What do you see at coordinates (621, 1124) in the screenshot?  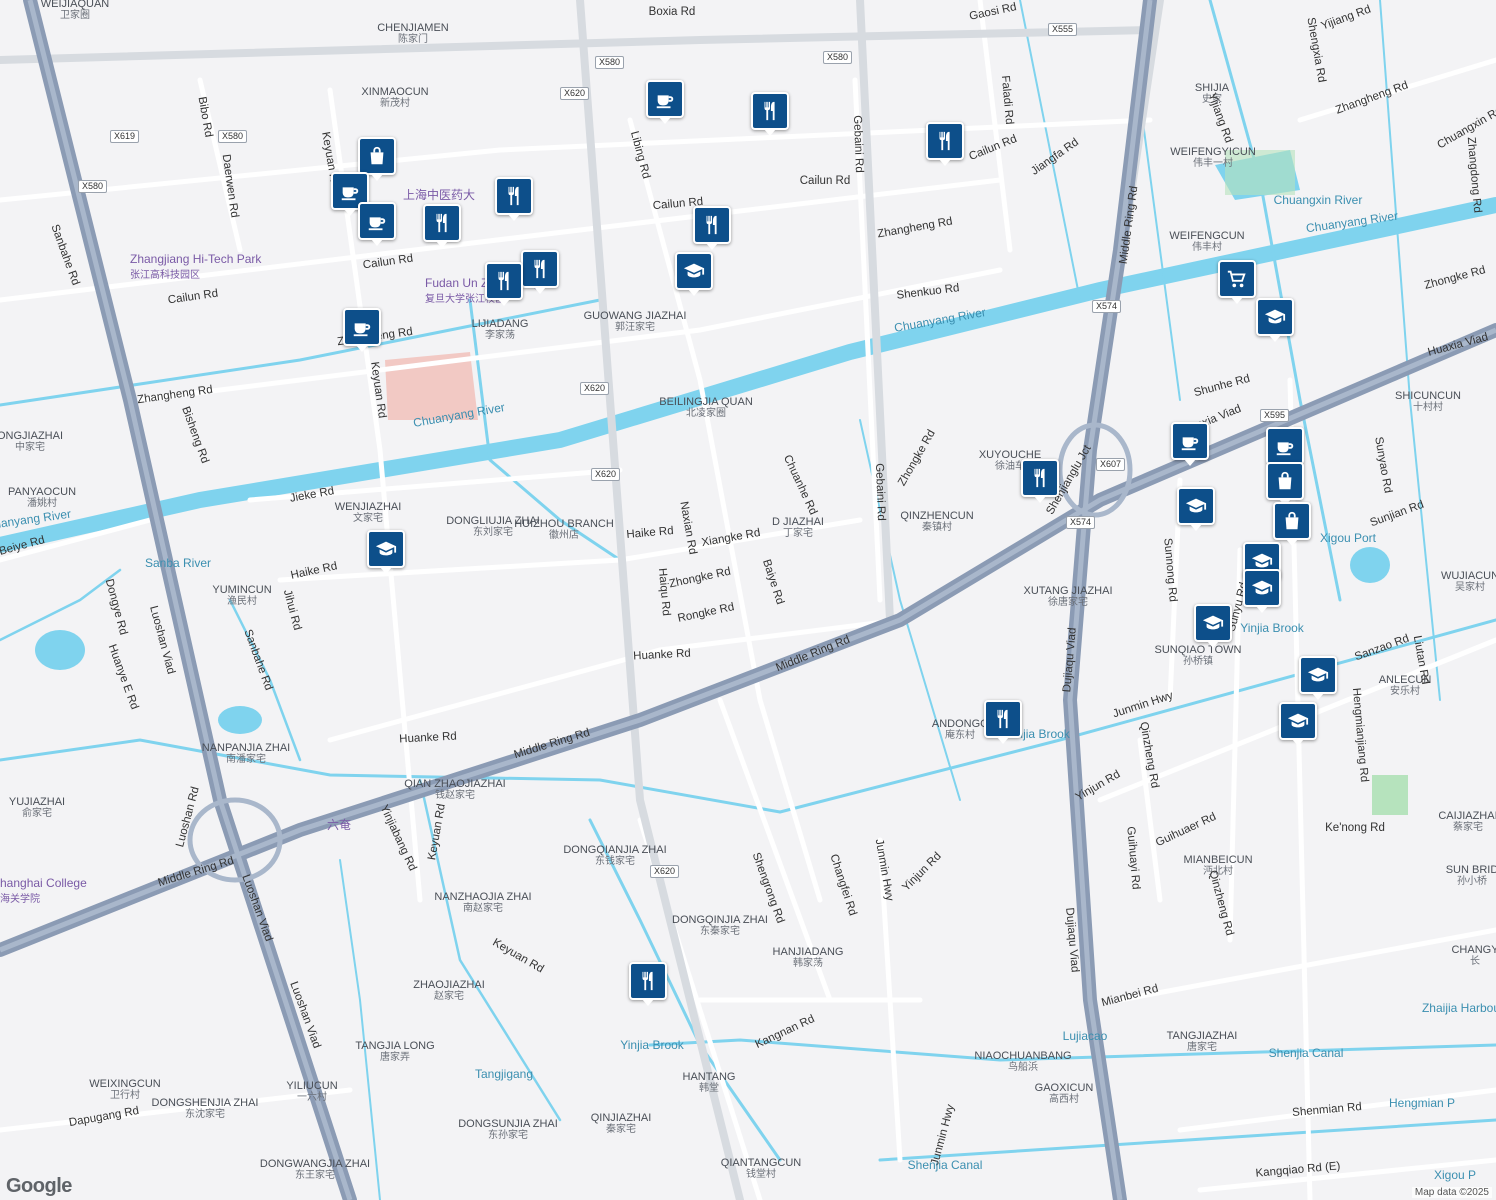 I see `place-label: QINJIAZHAI 秦家宅` at bounding box center [621, 1124].